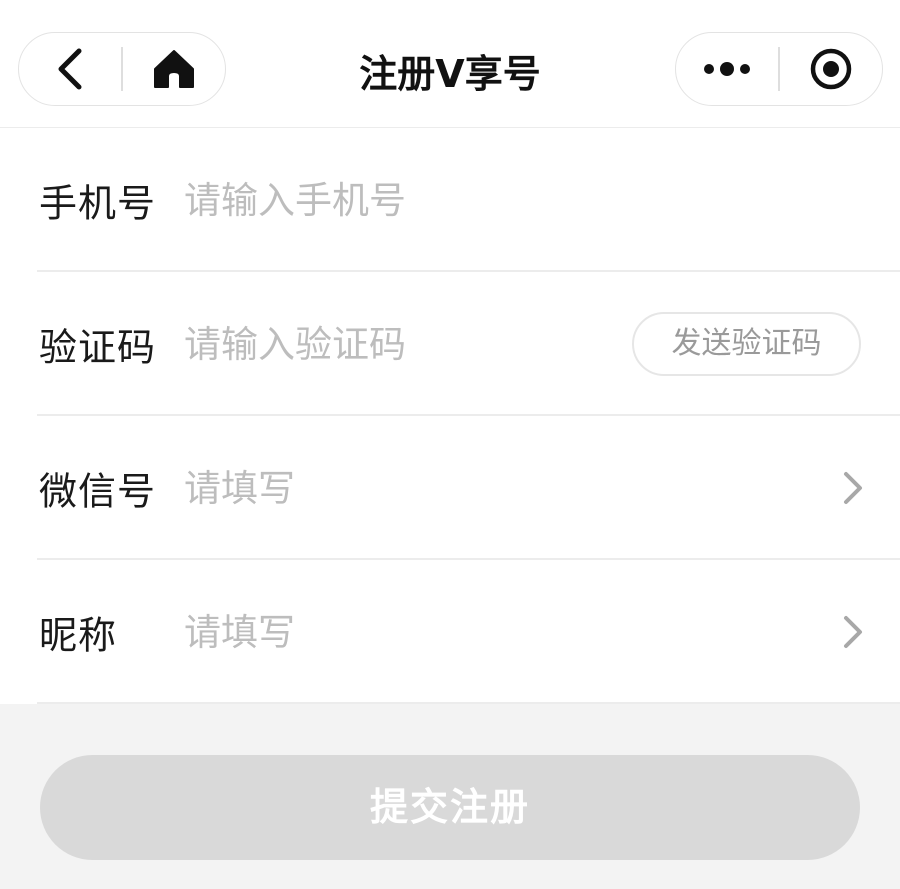 The width and height of the screenshot is (900, 889). I want to click on nav-capsule-left, so click(122, 69).